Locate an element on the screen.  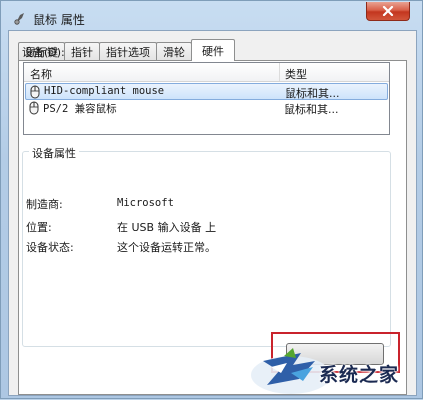
tab-hardware: 硬件 is located at coordinates (213, 50).